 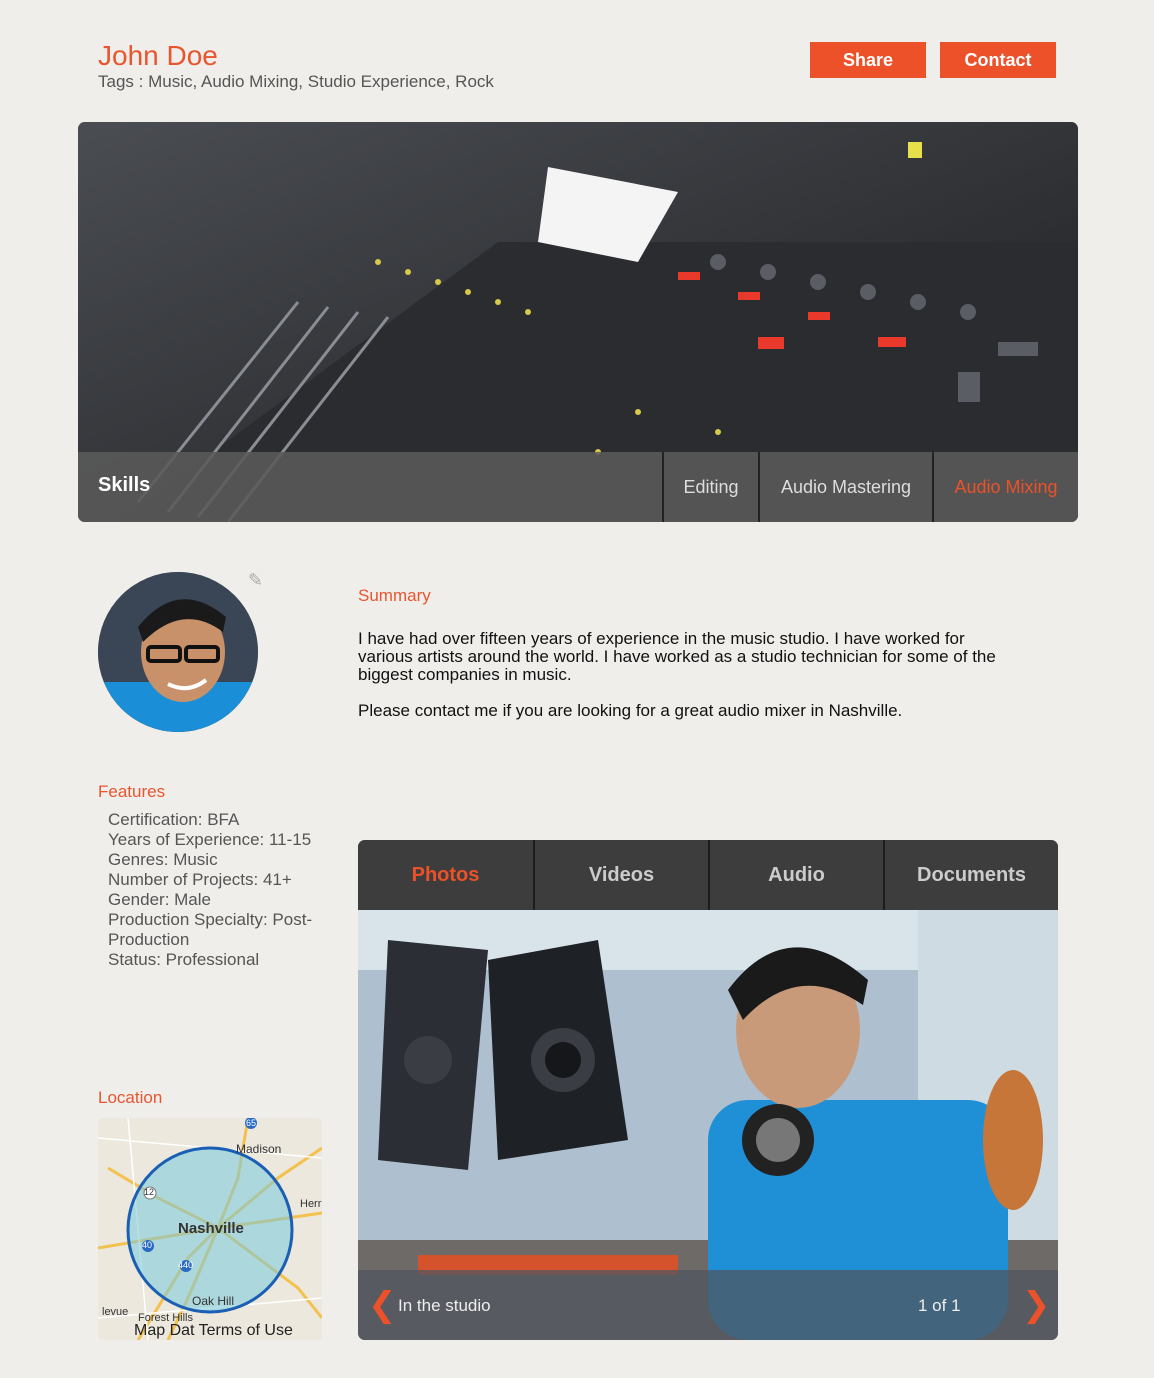 I want to click on map-terms-link: Map Dat Terms of Use, so click(x=213, y=1331).